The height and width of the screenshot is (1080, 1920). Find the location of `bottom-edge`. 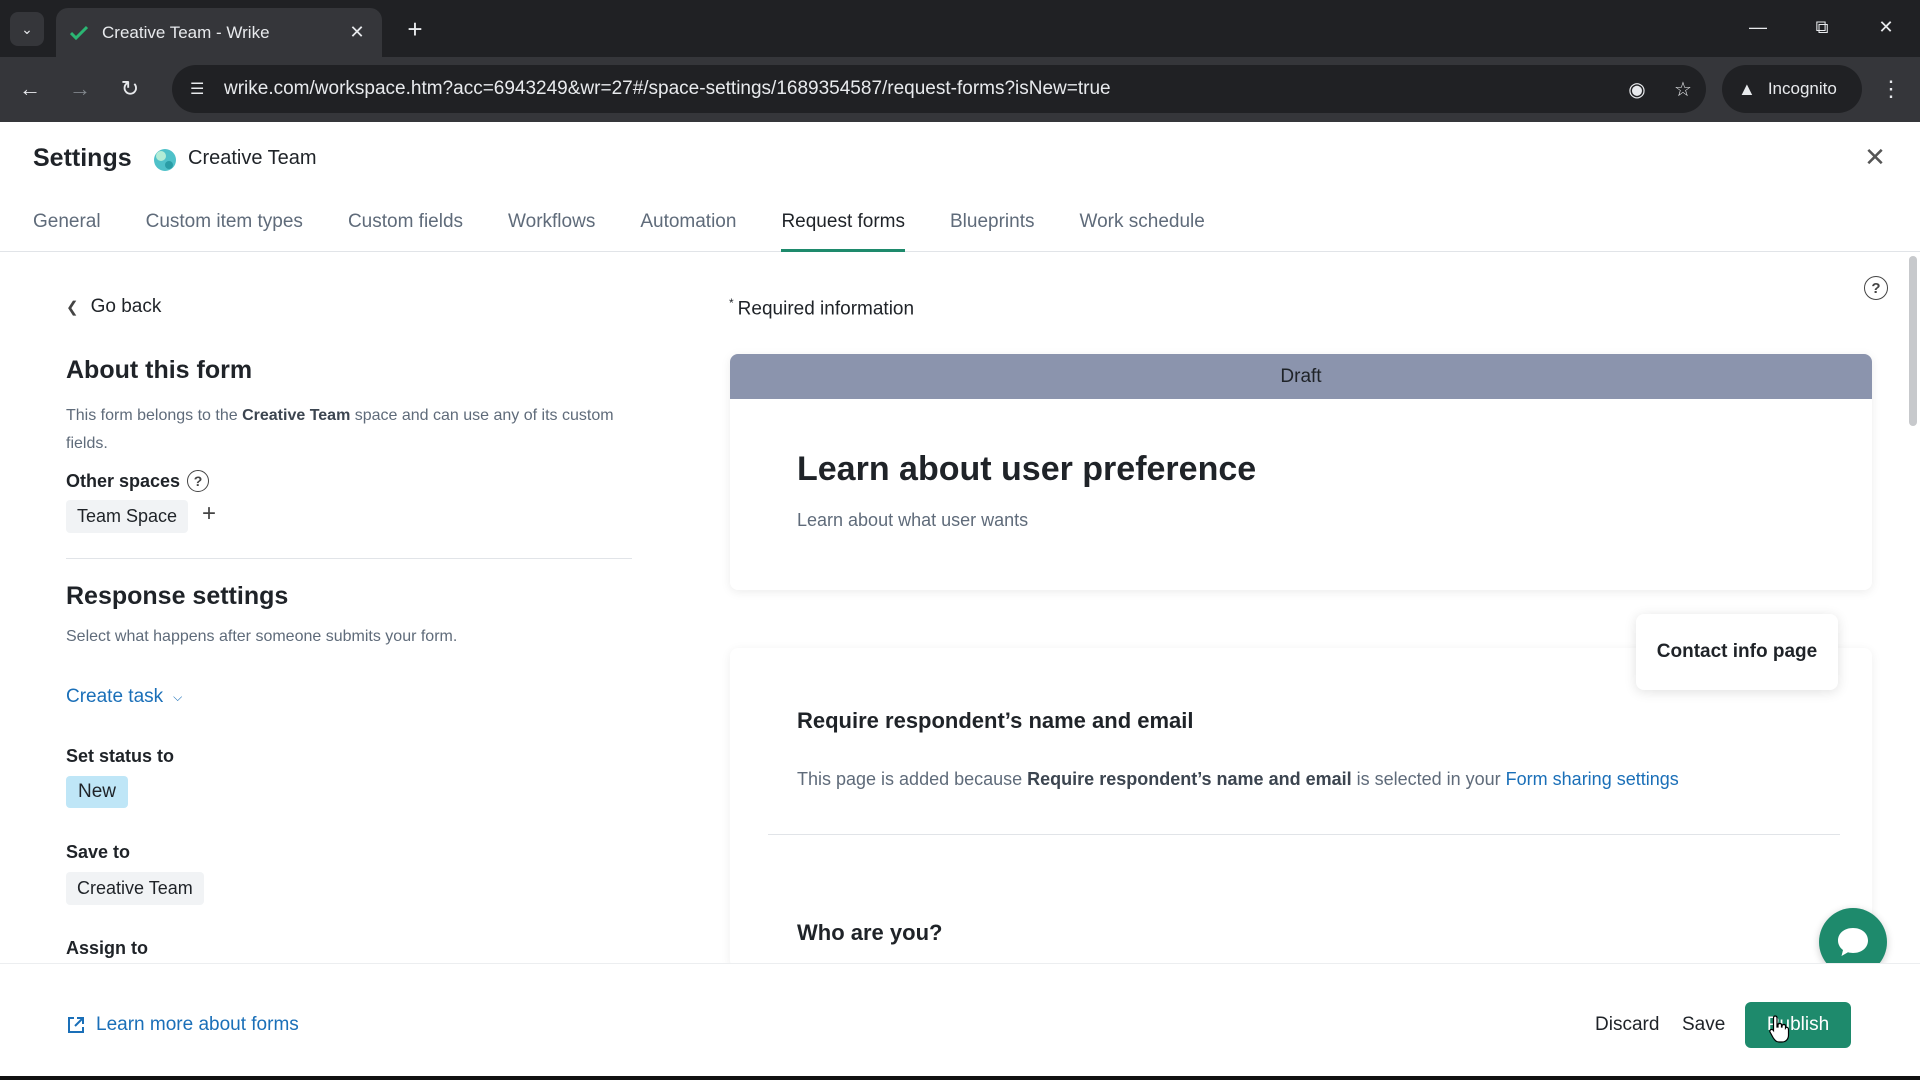

bottom-edge is located at coordinates (960, 1078).